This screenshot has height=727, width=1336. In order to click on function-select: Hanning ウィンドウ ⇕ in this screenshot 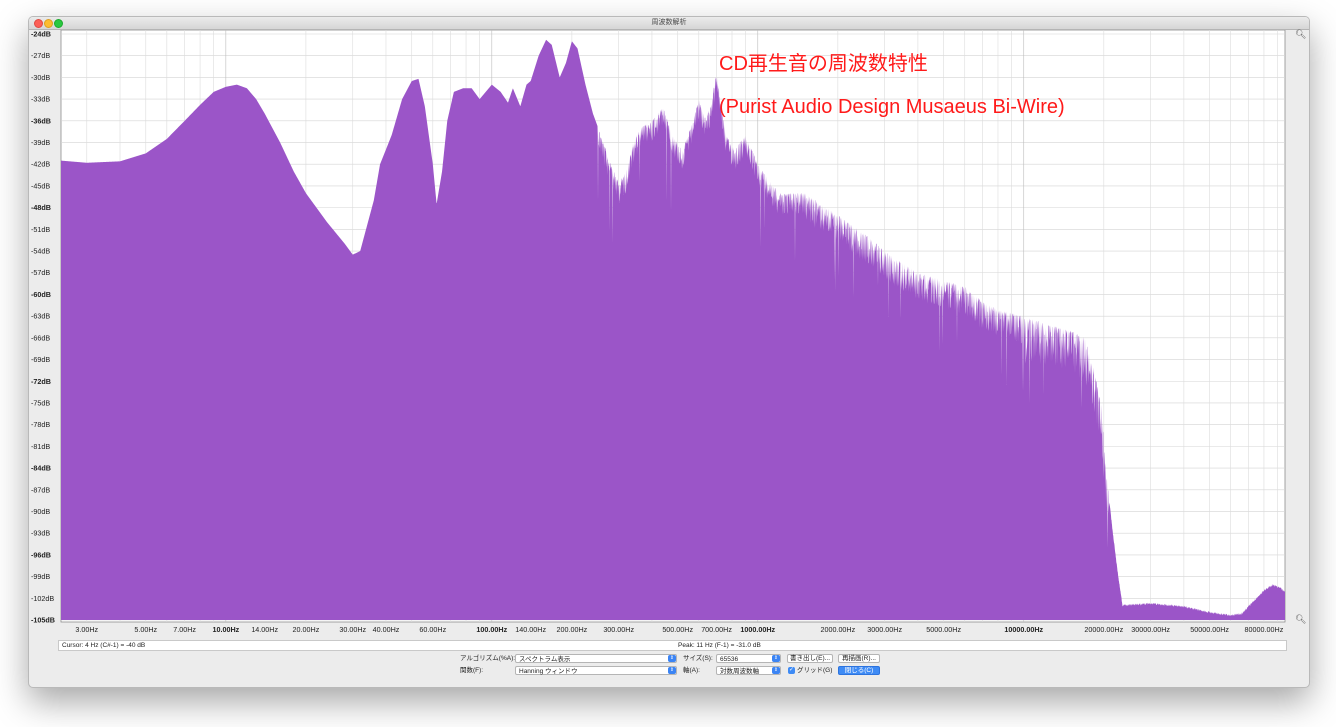, I will do `click(596, 670)`.